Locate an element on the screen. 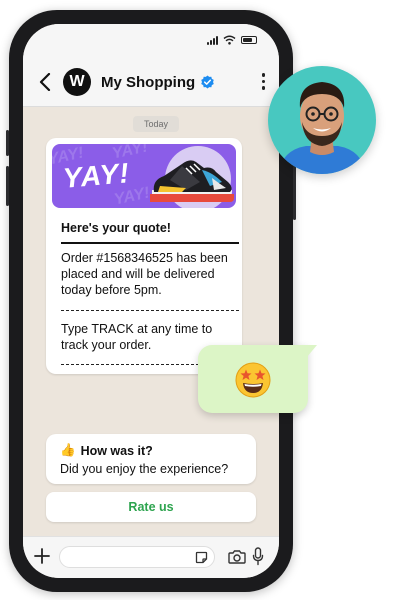  message-composer is located at coordinates (151, 557).